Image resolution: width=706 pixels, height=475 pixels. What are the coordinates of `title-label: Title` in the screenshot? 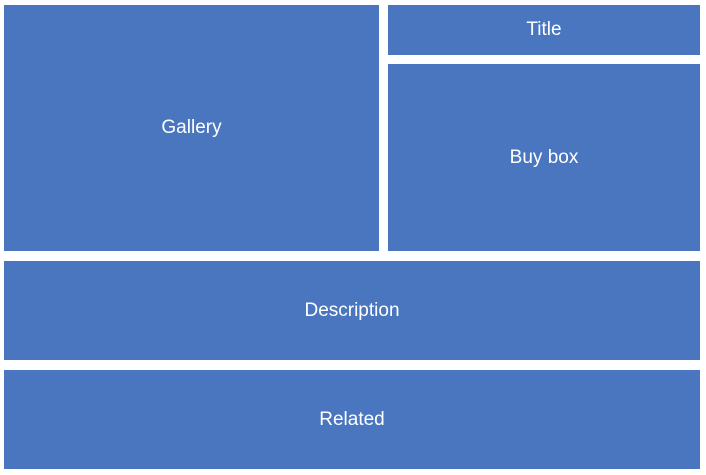 It's located at (544, 29).